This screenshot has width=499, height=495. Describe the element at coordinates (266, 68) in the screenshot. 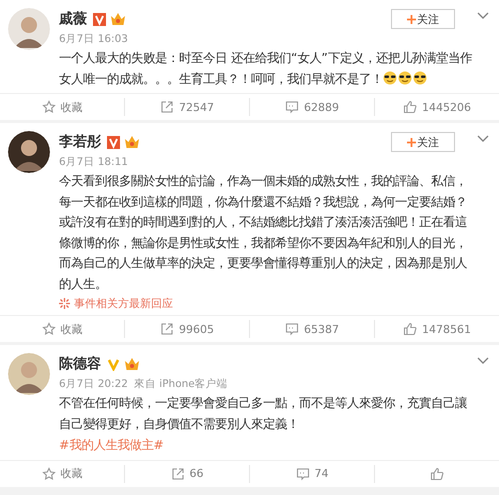

I see `post-text: 一个人最大的失败是：时至今日 还在给我们“女人”下定义，还把儿孙满堂当作女人唯一的成就。。。生育工具？！呵呵，我们早就不是了！` at that location.